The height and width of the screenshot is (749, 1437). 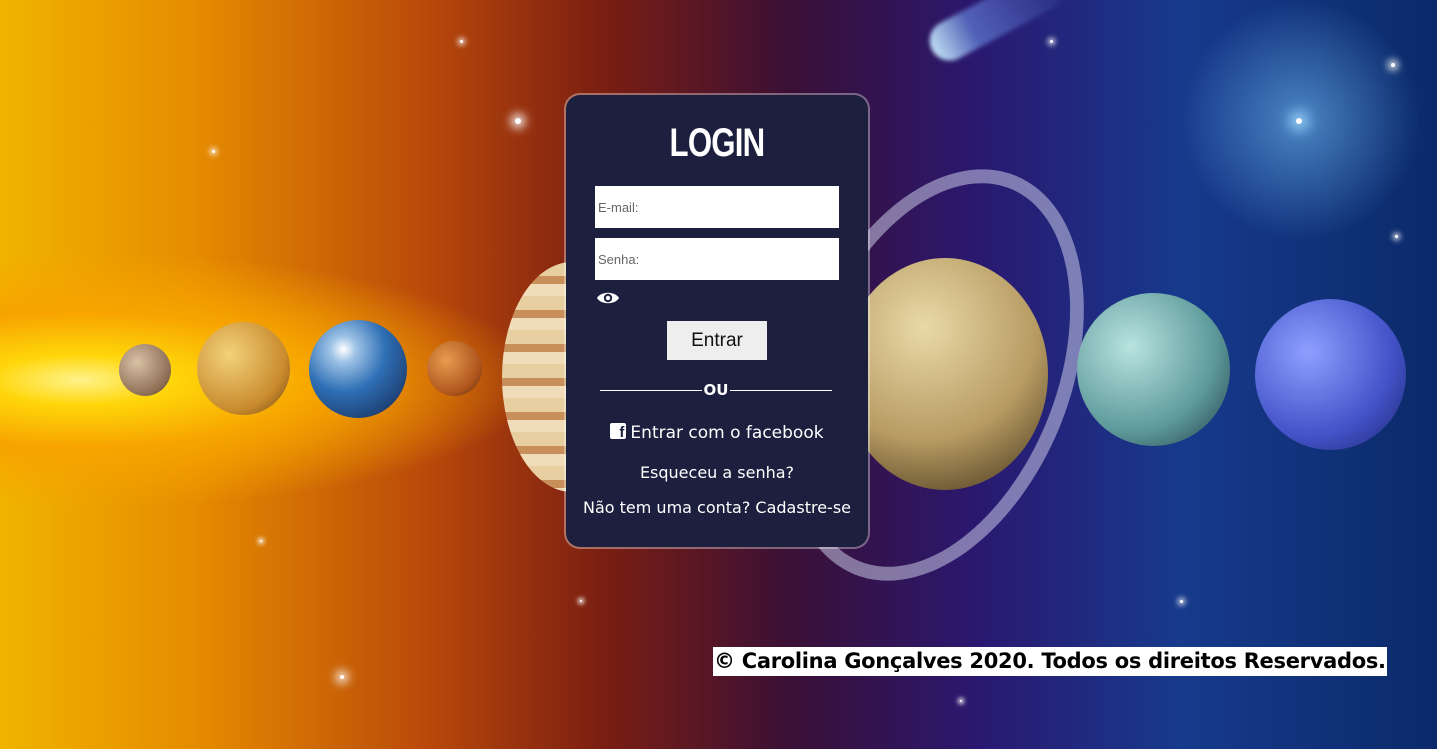 I want to click on uranus-planet, so click(x=1153, y=369).